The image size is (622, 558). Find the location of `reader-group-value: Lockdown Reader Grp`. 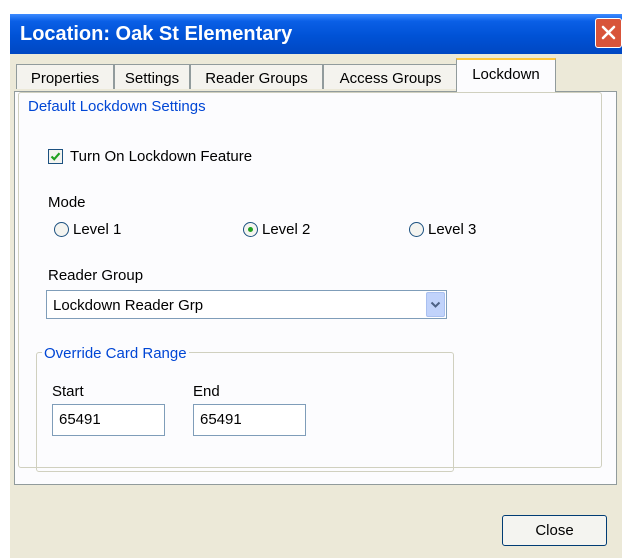

reader-group-value: Lockdown Reader Grp is located at coordinates (128, 305).